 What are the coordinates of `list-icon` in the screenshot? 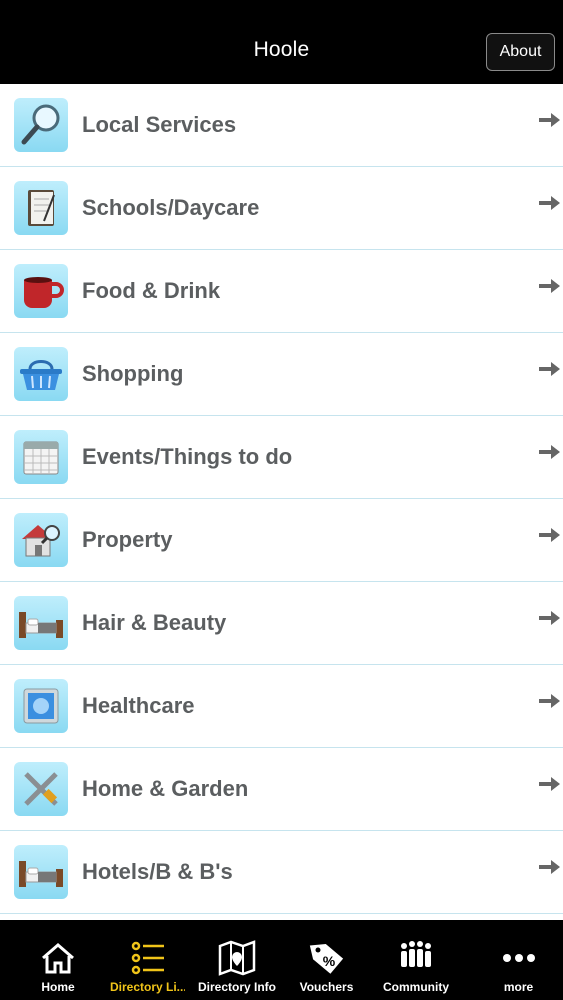 It's located at (147, 958).